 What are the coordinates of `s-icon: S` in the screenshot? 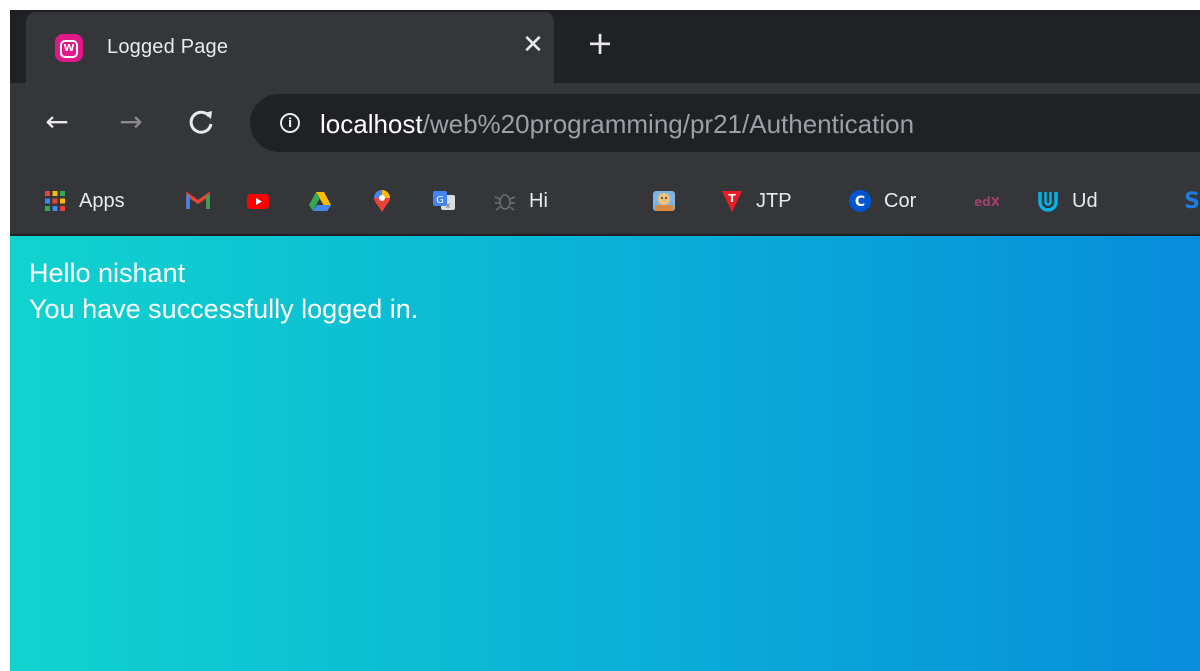 It's located at (1192, 201).